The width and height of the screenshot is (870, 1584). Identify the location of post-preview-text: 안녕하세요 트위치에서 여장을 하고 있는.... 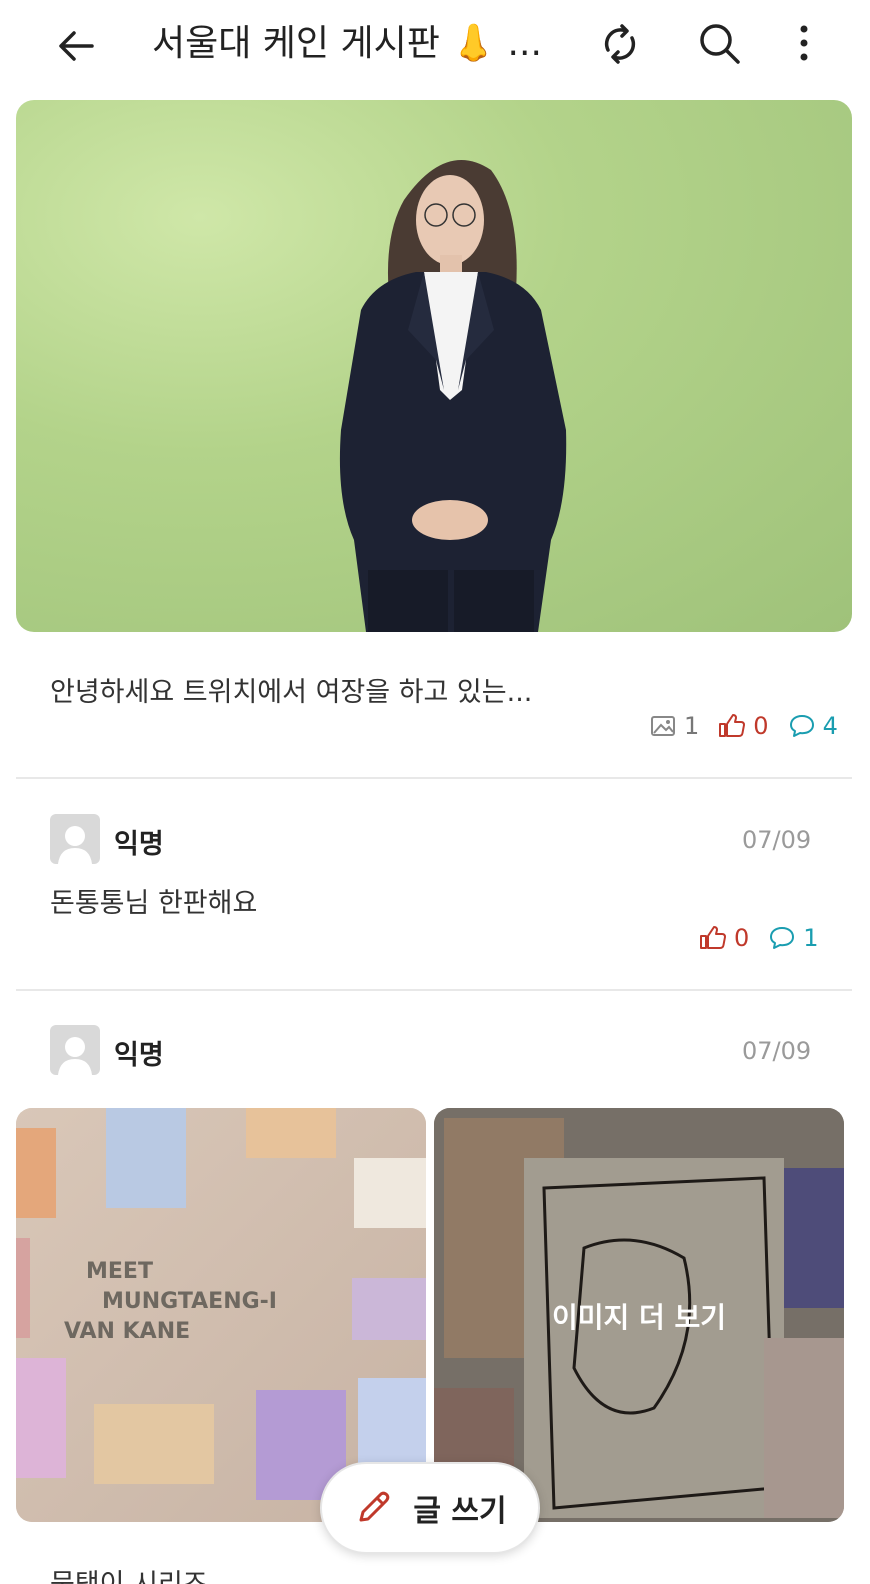
(291, 689).